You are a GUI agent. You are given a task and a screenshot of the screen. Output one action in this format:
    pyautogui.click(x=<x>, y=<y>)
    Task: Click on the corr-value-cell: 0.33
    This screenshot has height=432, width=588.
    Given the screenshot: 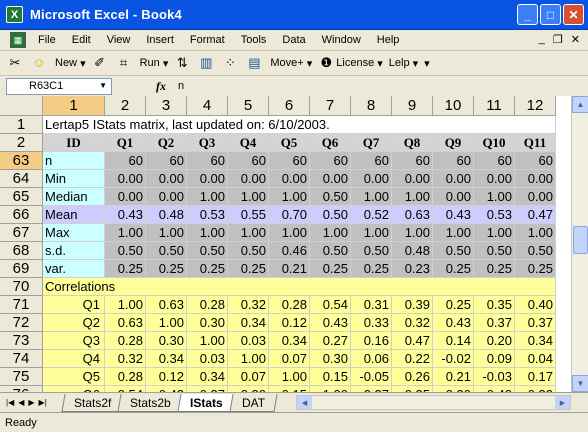 What is the action you would take?
    pyautogui.click(x=371, y=323)
    